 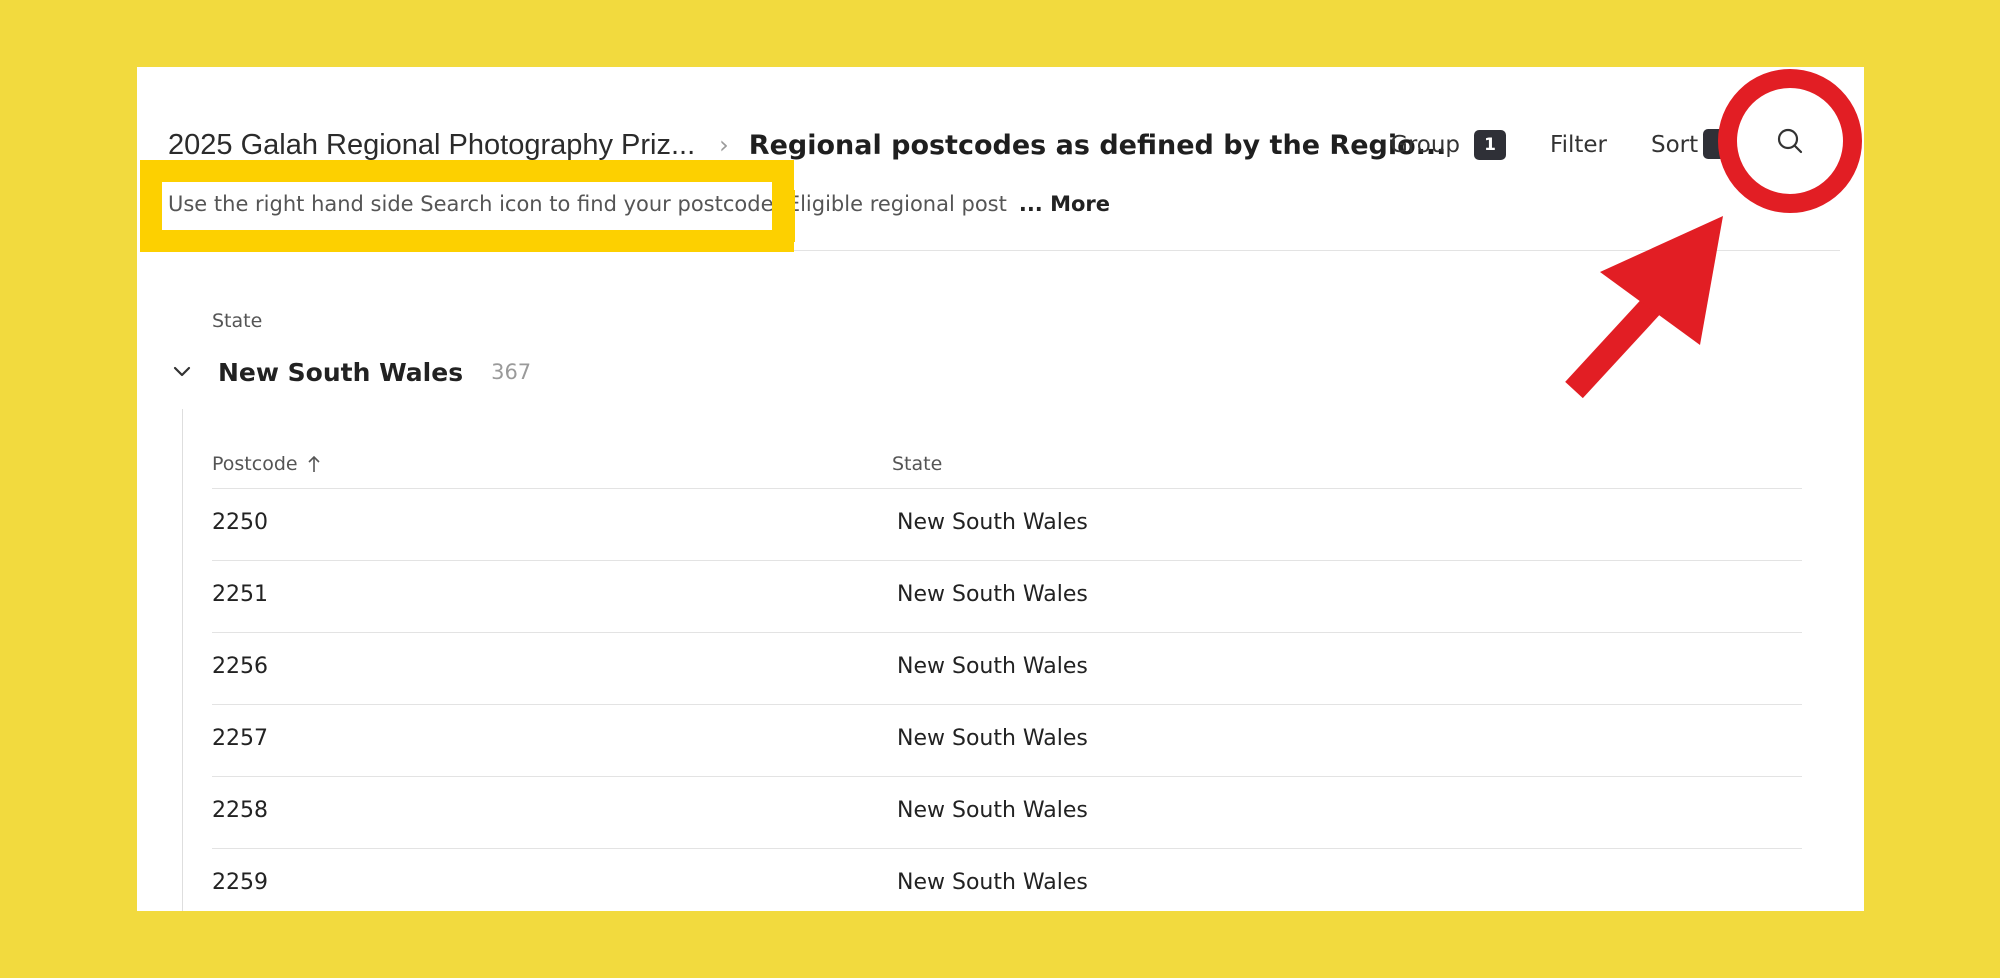 What do you see at coordinates (182, 372) in the screenshot?
I see `chevron-down-icon` at bounding box center [182, 372].